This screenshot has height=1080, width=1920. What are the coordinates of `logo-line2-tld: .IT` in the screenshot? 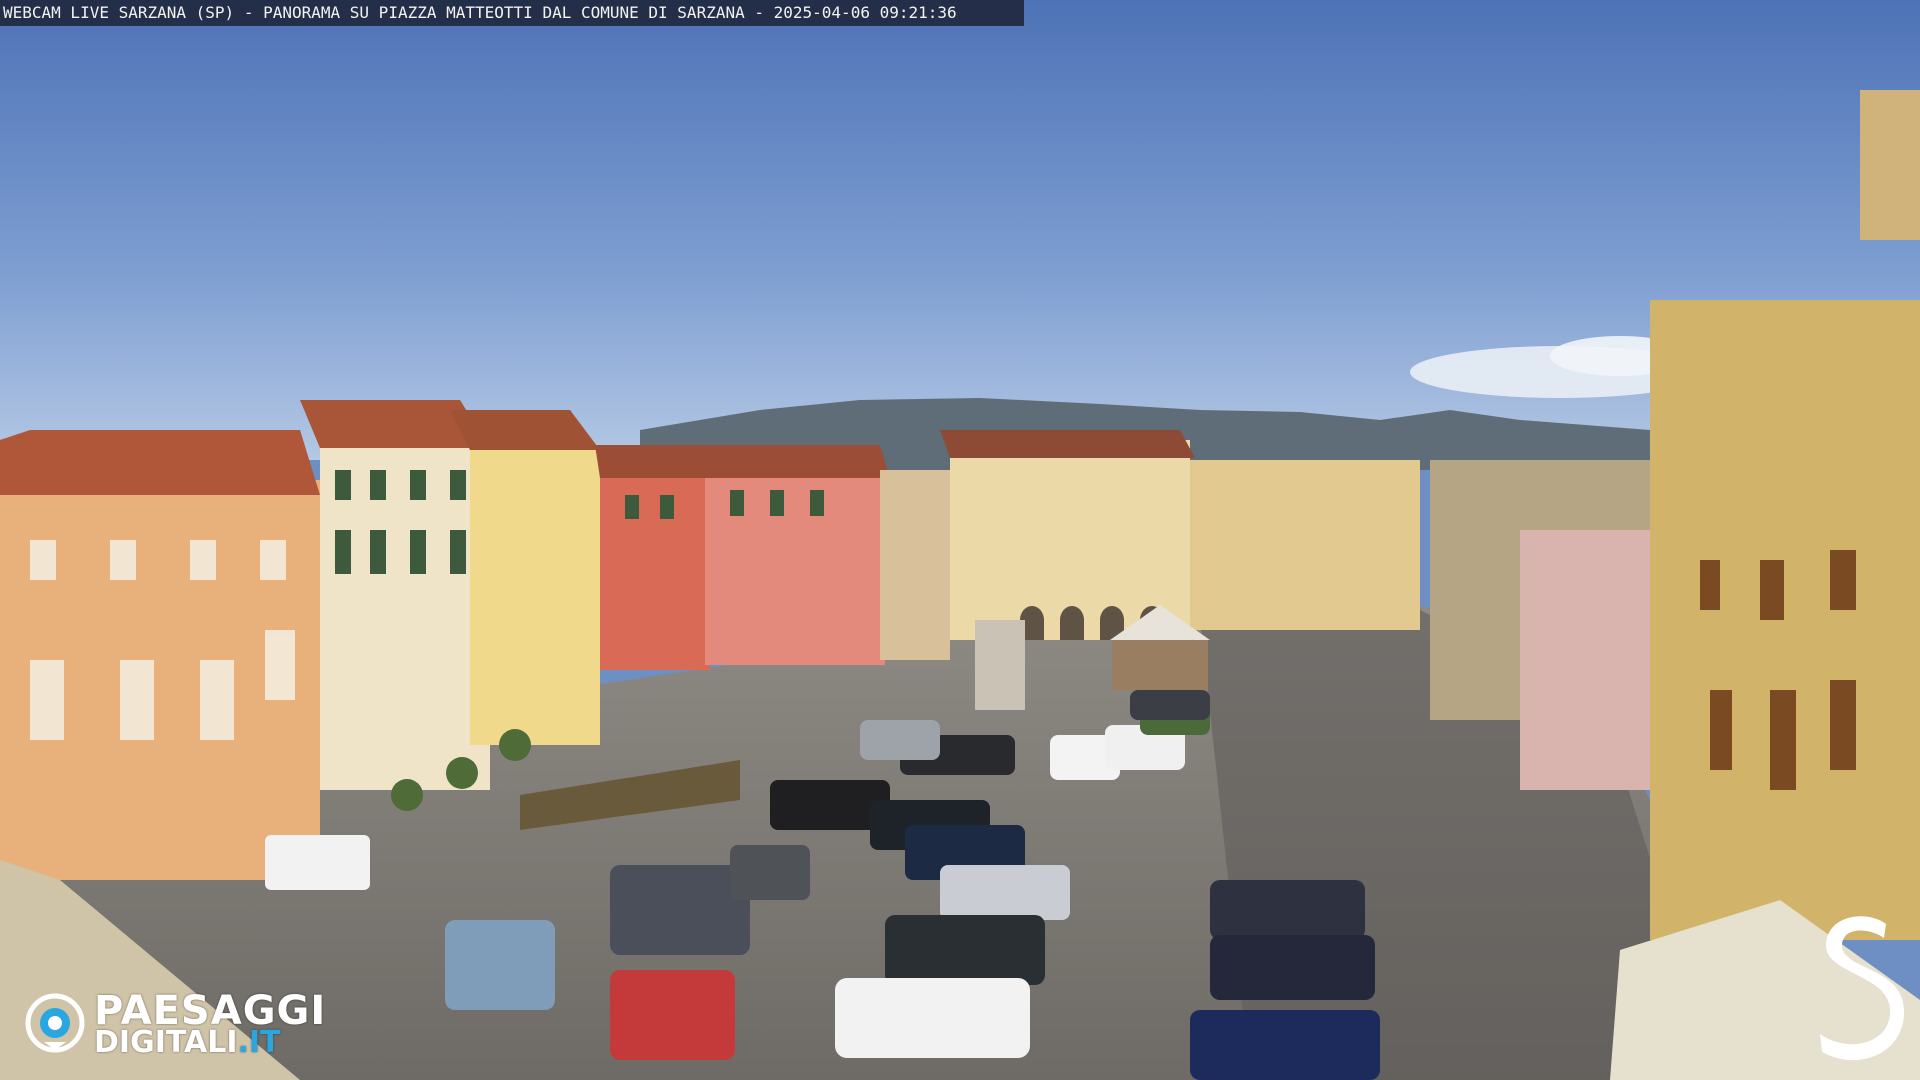 It's located at (259, 1042).